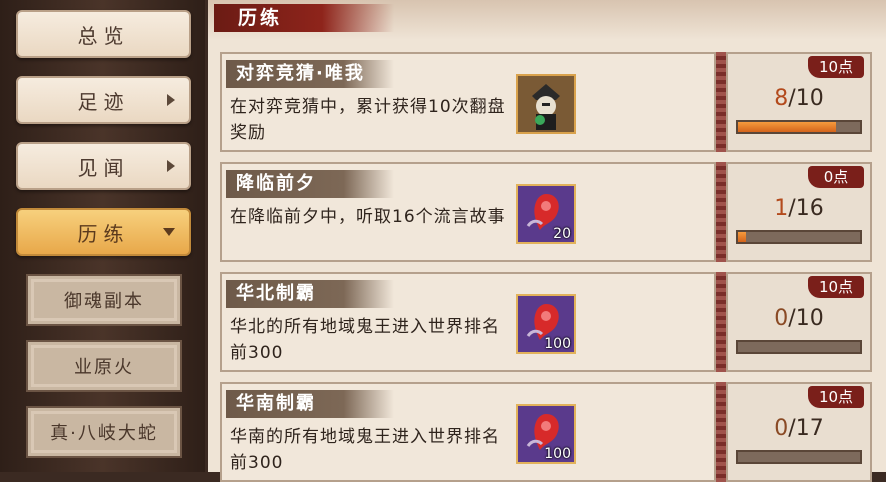  I want to click on progress-text: 0/10, so click(799, 318).